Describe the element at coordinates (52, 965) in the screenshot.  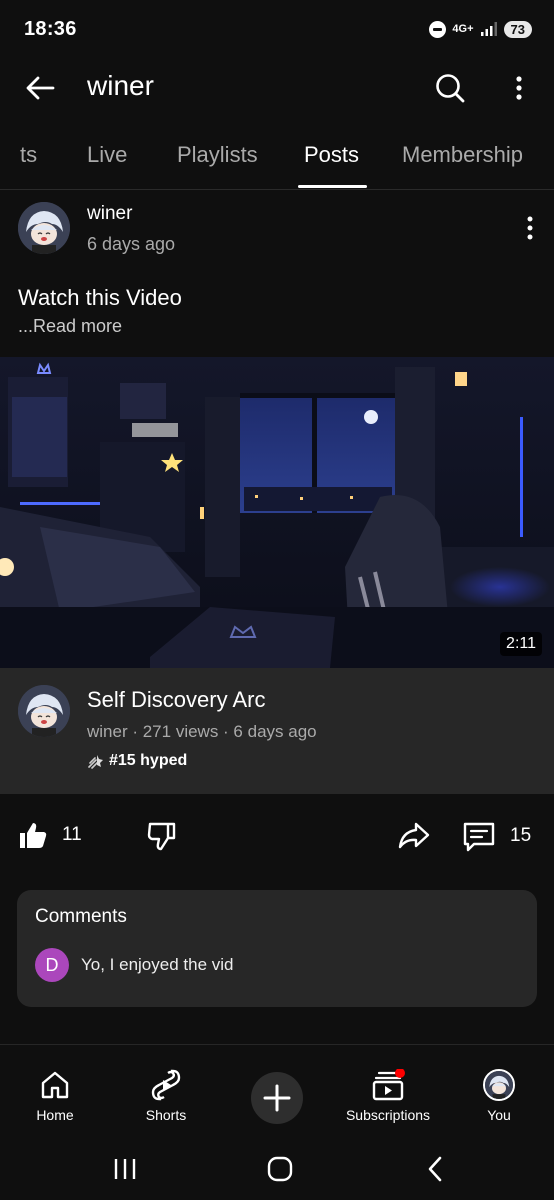
I see `commenter-avatar: D` at that location.